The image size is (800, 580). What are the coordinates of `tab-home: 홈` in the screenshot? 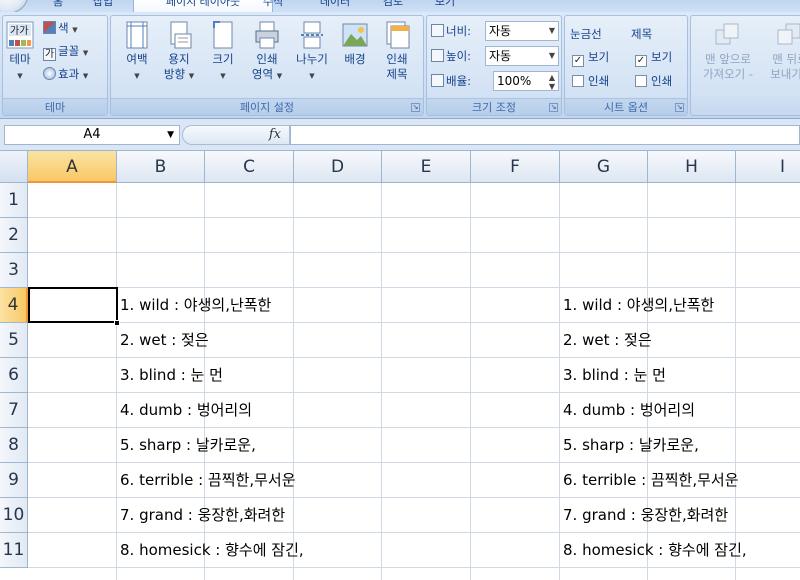 It's located at (58, 6).